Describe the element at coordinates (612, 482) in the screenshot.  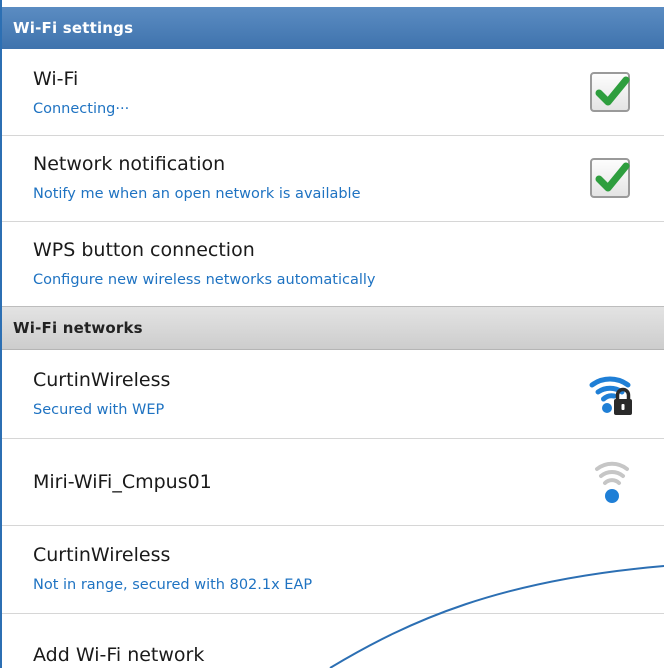
I see `wifi-icon` at that location.